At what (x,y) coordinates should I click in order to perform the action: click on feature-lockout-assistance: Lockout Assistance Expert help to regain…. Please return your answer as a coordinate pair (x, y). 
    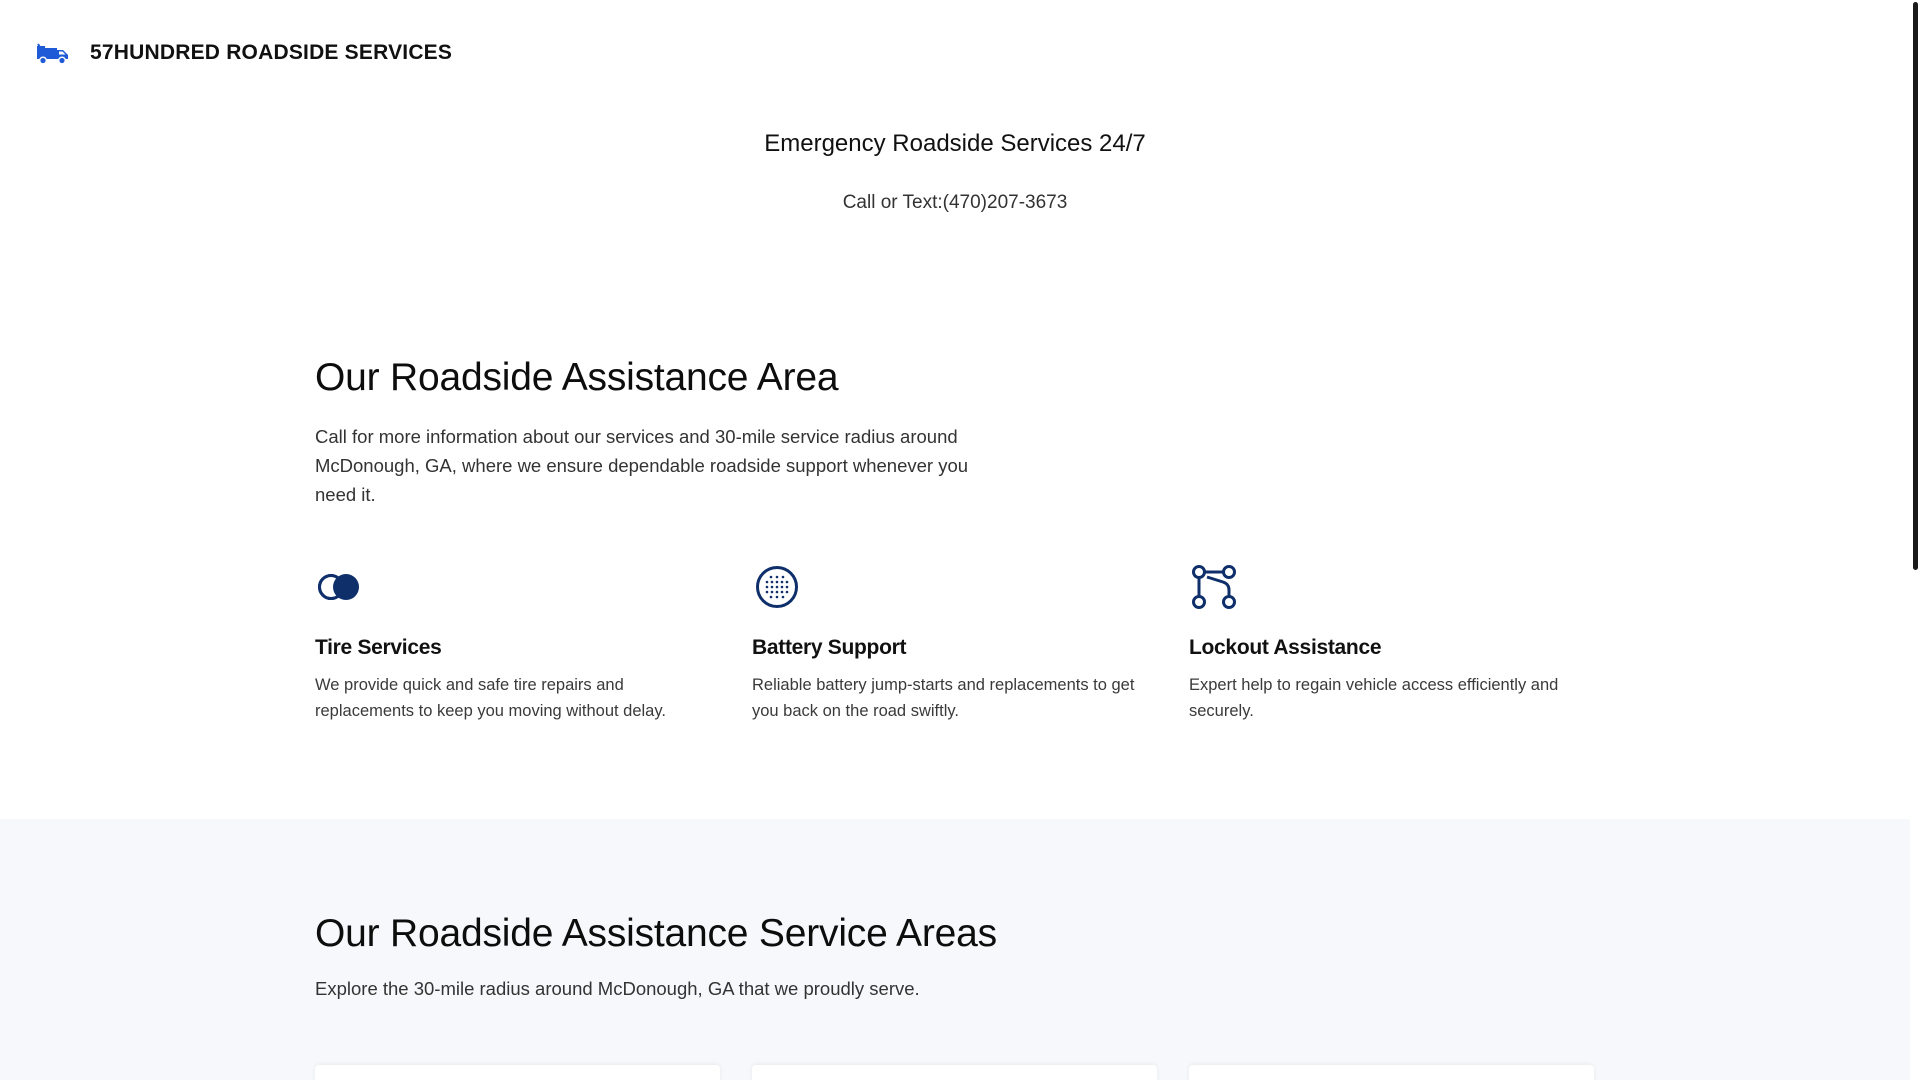
    Looking at the image, I should click on (1391, 643).